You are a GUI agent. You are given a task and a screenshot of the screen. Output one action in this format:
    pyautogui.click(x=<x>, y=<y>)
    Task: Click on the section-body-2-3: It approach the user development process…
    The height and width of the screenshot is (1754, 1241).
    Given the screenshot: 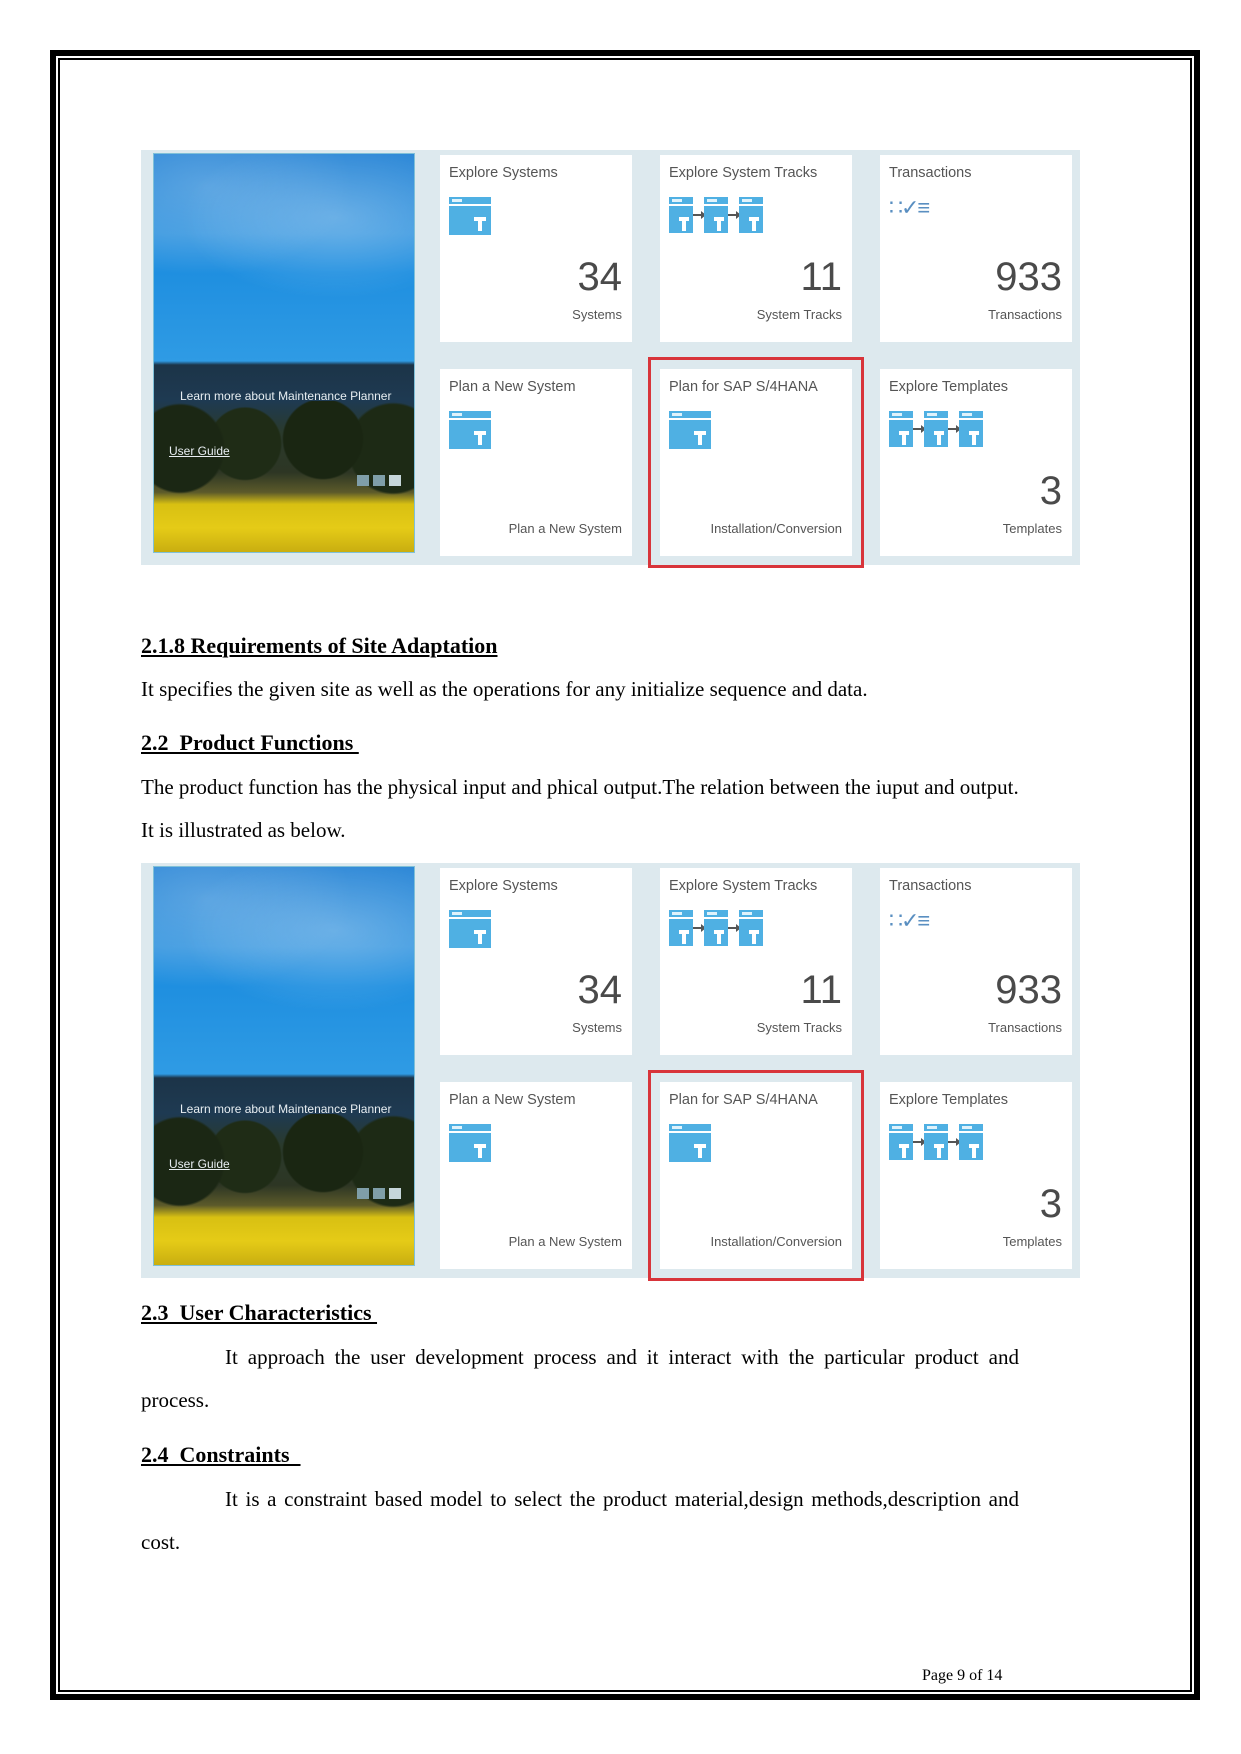 What is the action you would take?
    pyautogui.click(x=580, y=1378)
    